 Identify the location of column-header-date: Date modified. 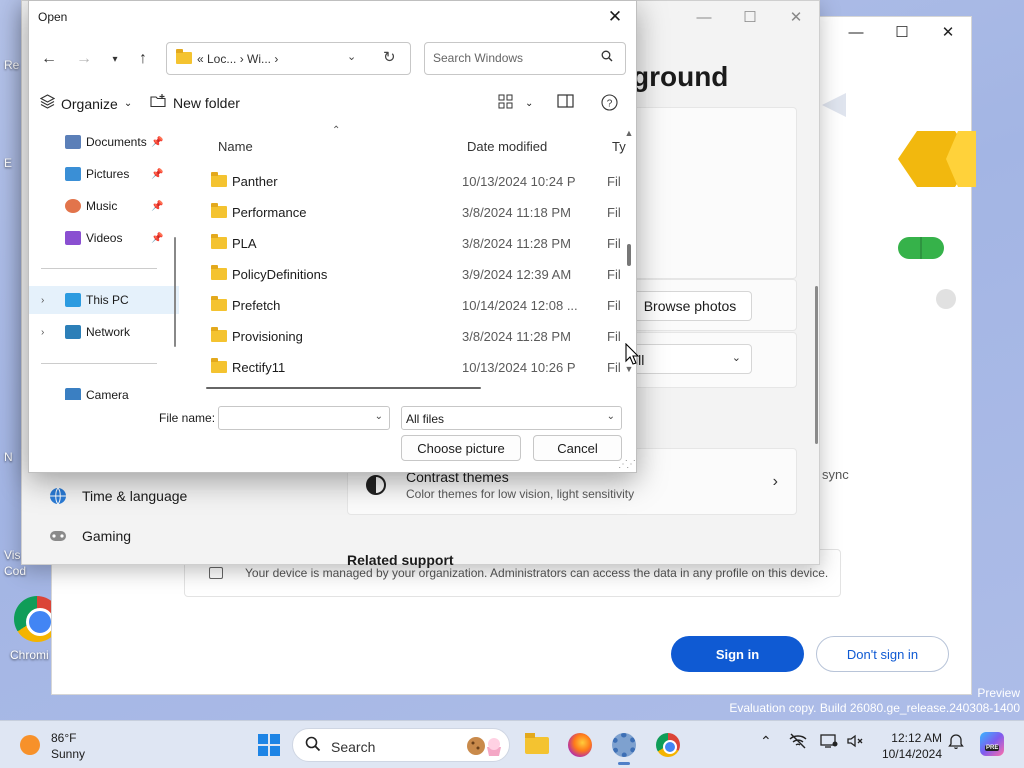
(507, 146).